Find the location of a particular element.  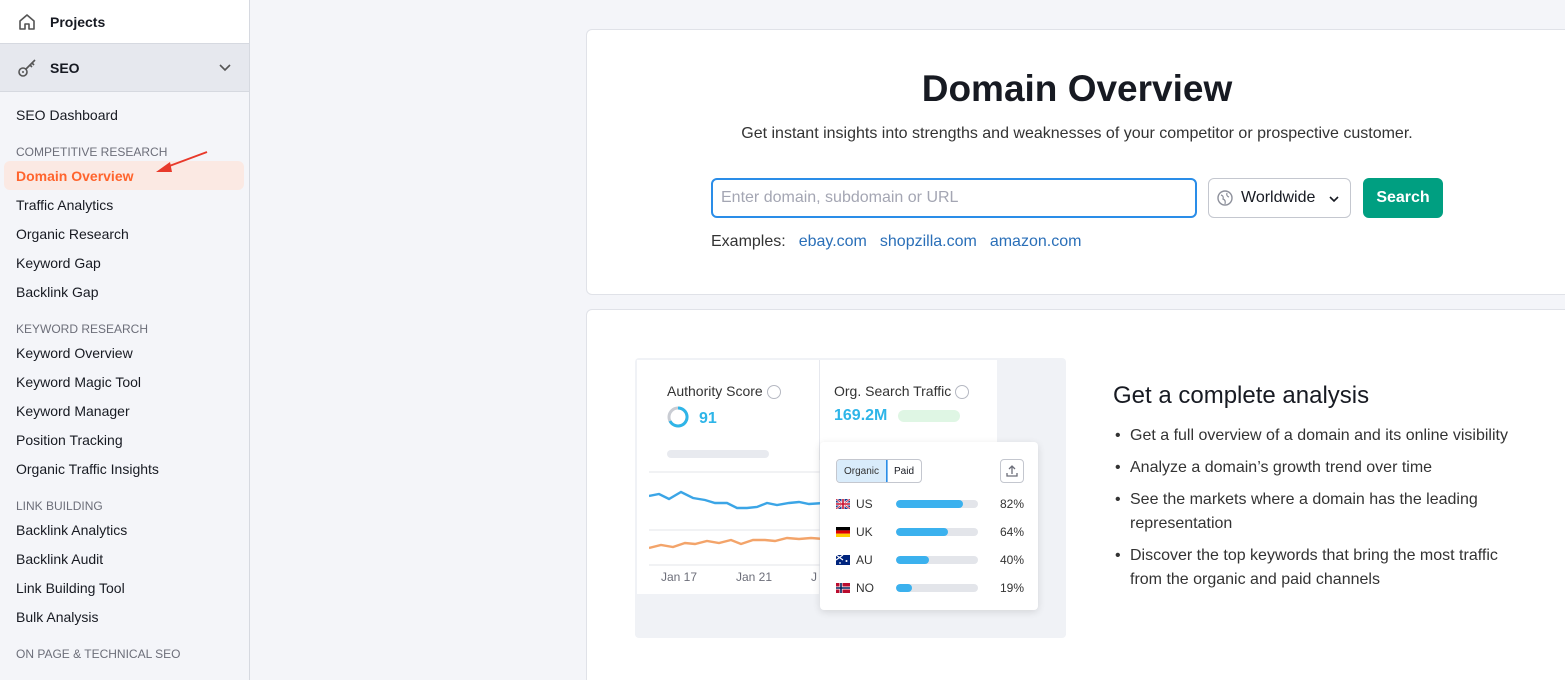

sidebar-item-backlink-gap: Backlink Gap is located at coordinates (124, 291).